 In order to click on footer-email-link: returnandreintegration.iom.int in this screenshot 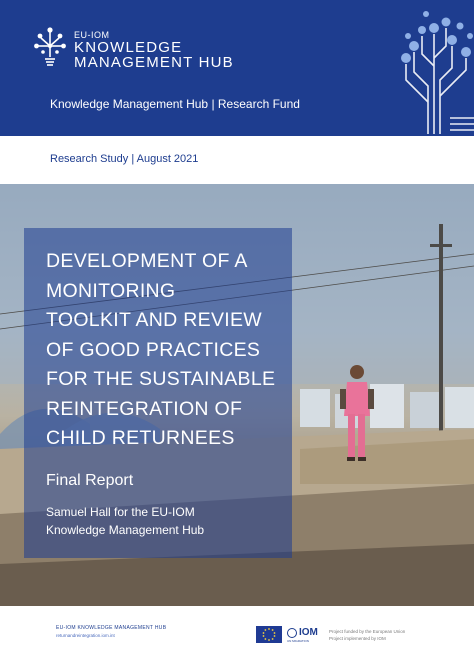, I will do `click(85, 635)`.